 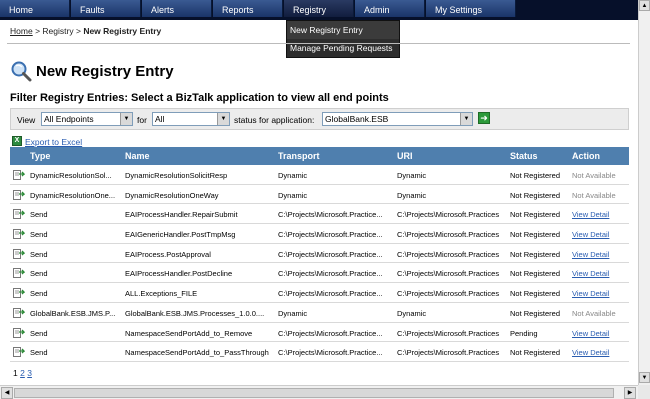 I want to click on tab-home: Home, so click(x=35, y=8).